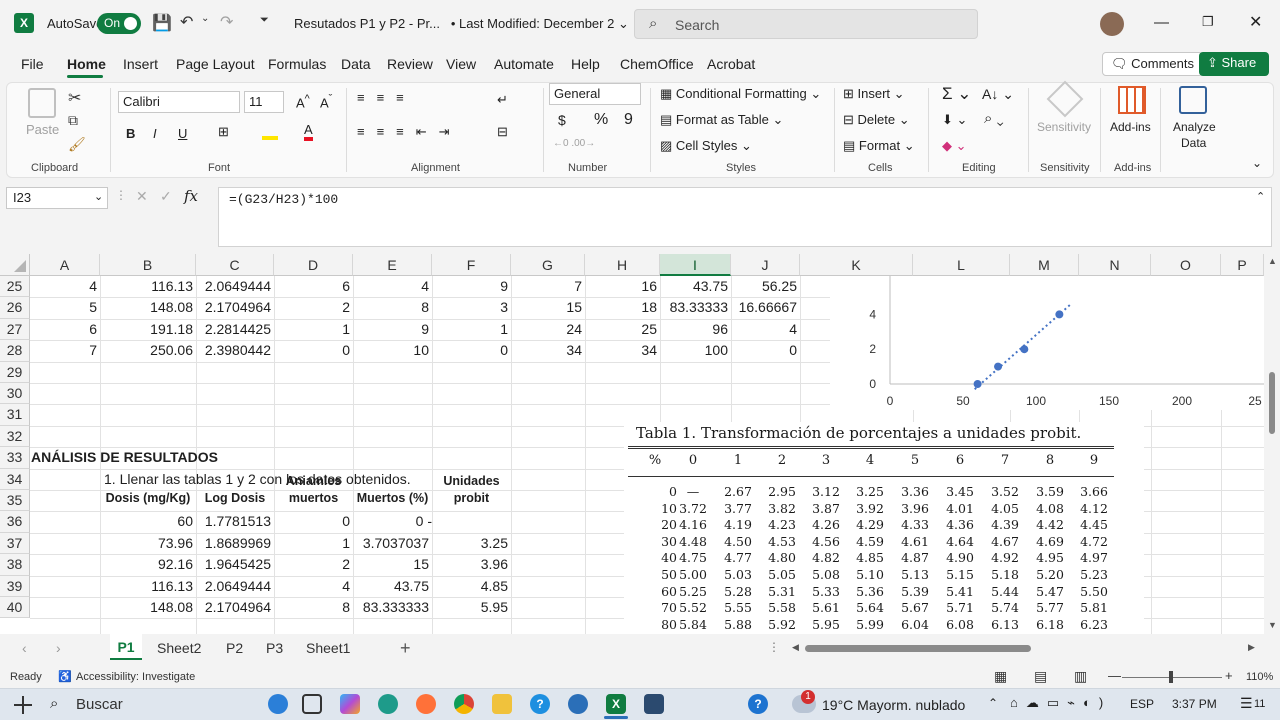 This screenshot has width=1280, height=720. Describe the element at coordinates (234, 648) in the screenshot. I see `sheet-tab-p2: P2` at that location.